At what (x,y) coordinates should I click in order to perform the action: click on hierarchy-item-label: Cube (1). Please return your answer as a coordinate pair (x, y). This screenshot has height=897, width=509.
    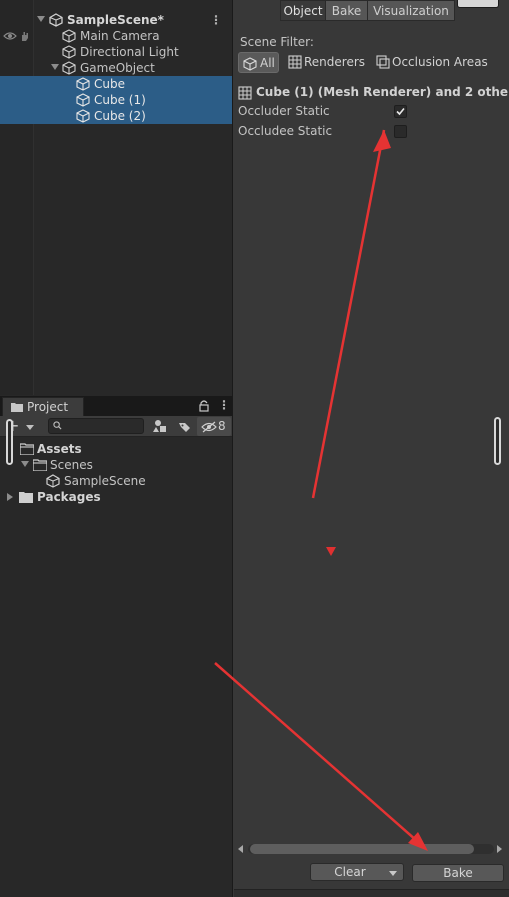
    Looking at the image, I should click on (120, 100).